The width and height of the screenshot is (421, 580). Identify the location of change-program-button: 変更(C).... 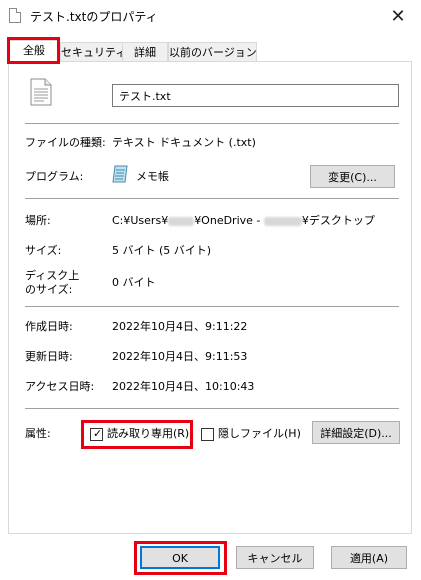
(352, 176).